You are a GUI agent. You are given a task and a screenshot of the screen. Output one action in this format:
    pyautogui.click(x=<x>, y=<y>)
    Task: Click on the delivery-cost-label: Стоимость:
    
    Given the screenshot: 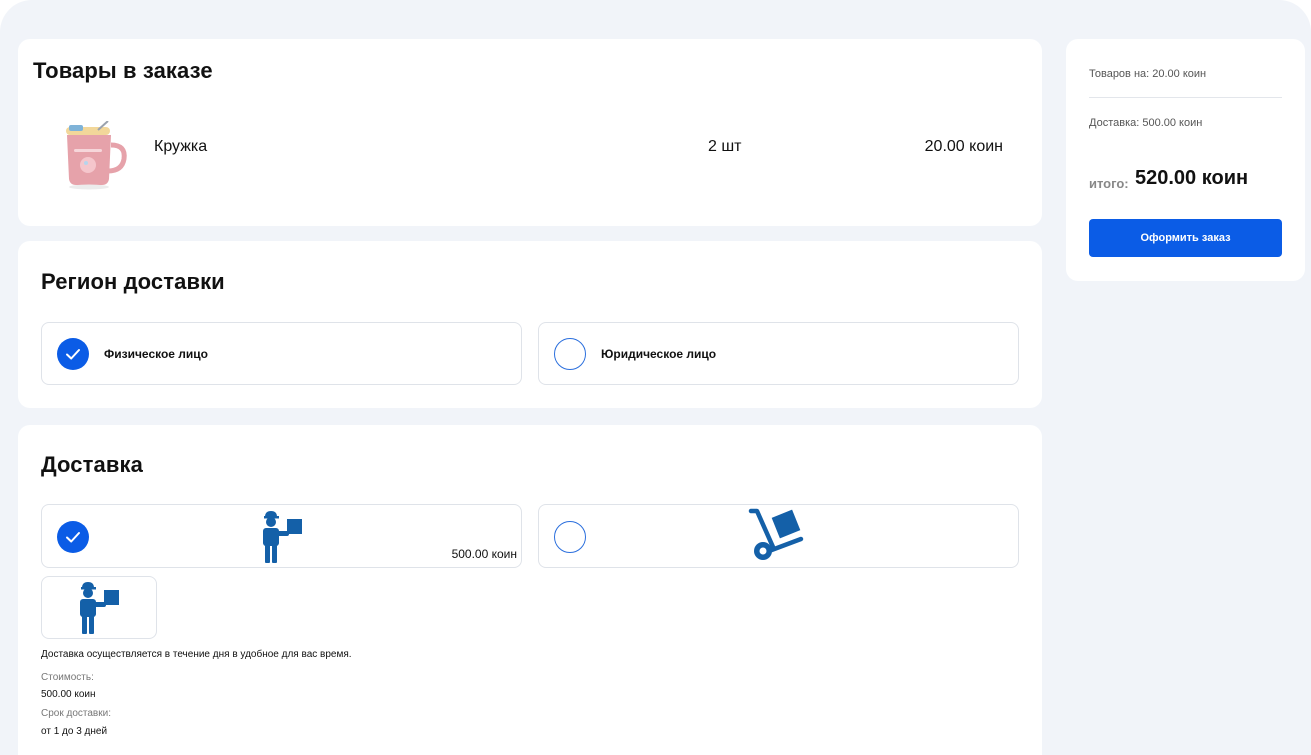 What is the action you would take?
    pyautogui.click(x=67, y=677)
    